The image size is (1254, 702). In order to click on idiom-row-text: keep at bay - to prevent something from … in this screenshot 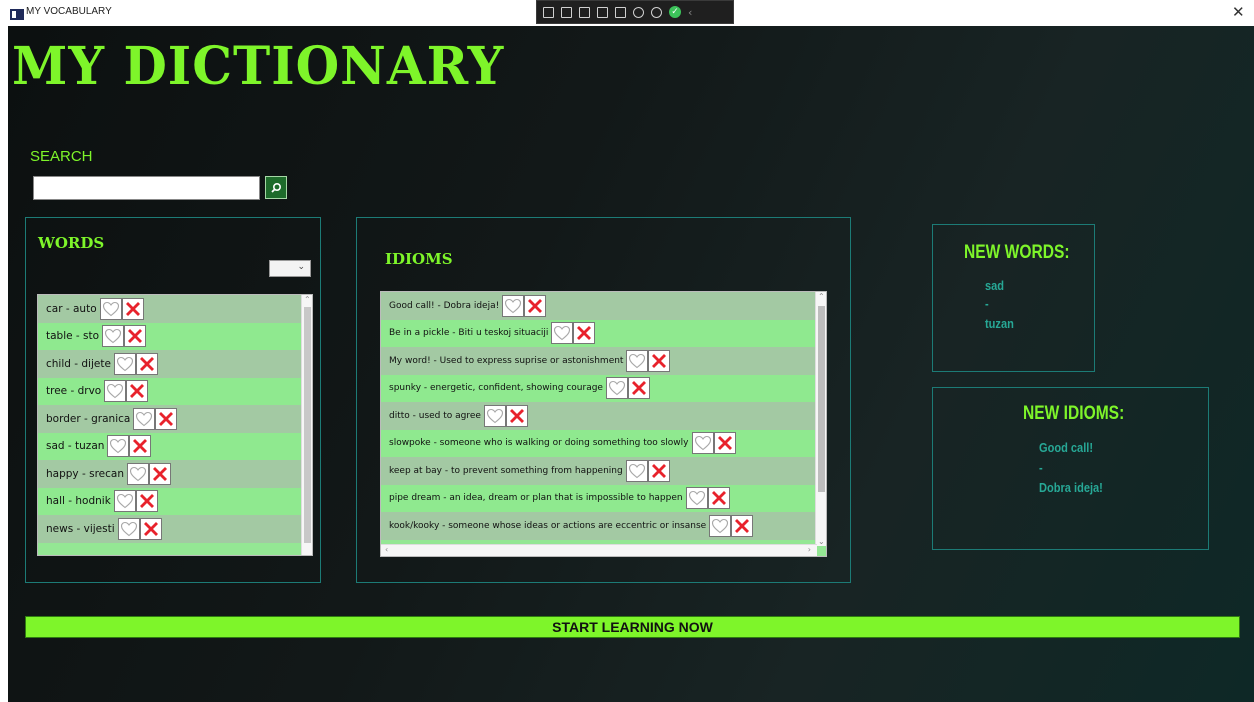, I will do `click(506, 470)`.